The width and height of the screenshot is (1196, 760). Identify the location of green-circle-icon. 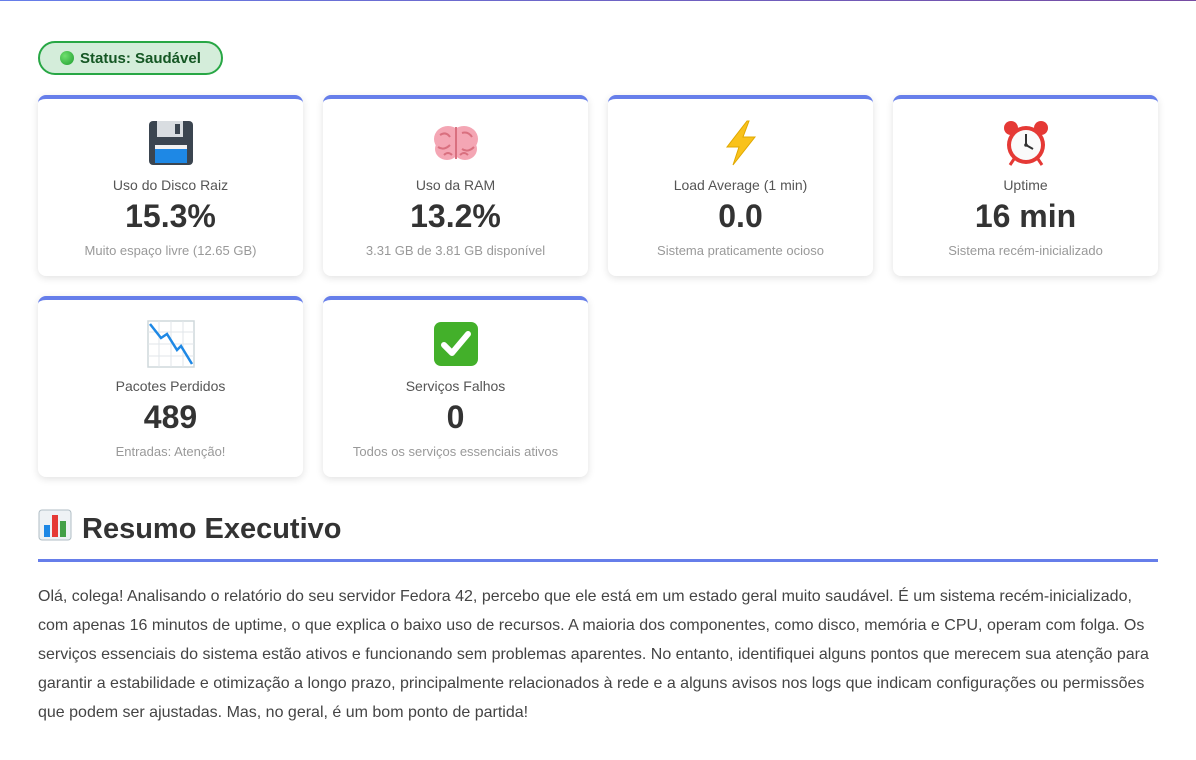
(67, 58).